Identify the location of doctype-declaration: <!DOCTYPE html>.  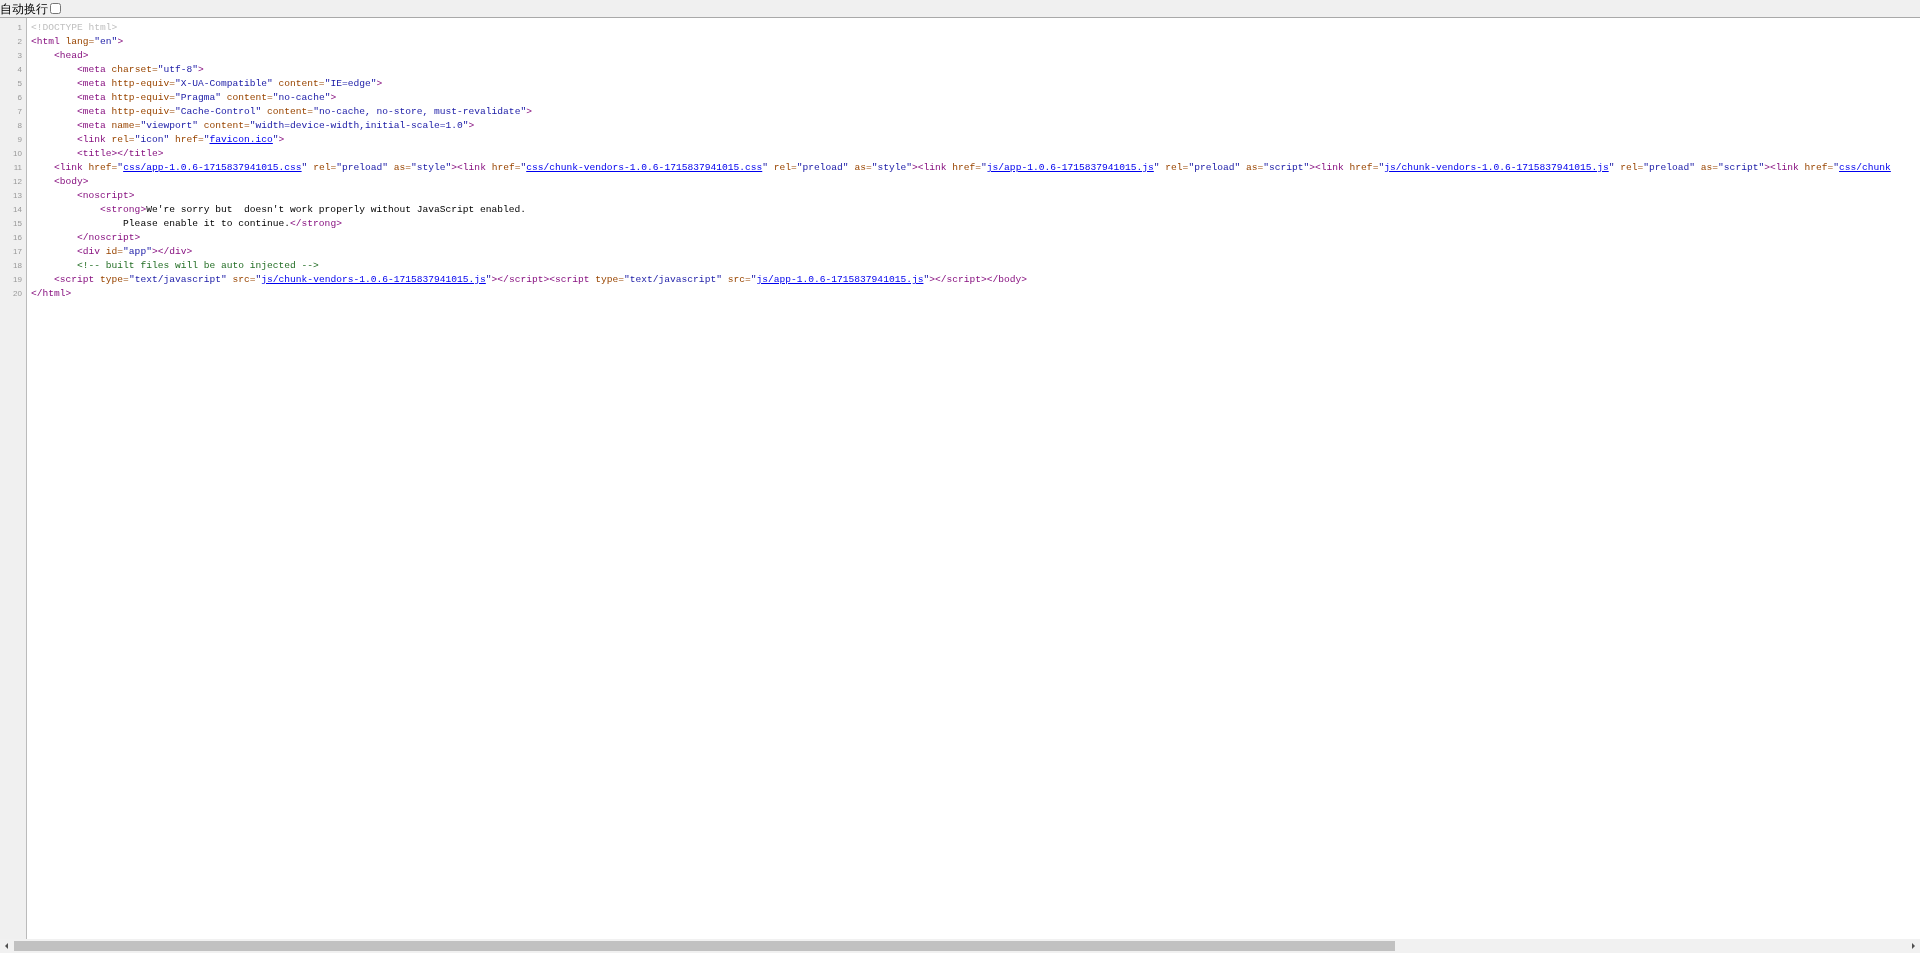
(74, 27).